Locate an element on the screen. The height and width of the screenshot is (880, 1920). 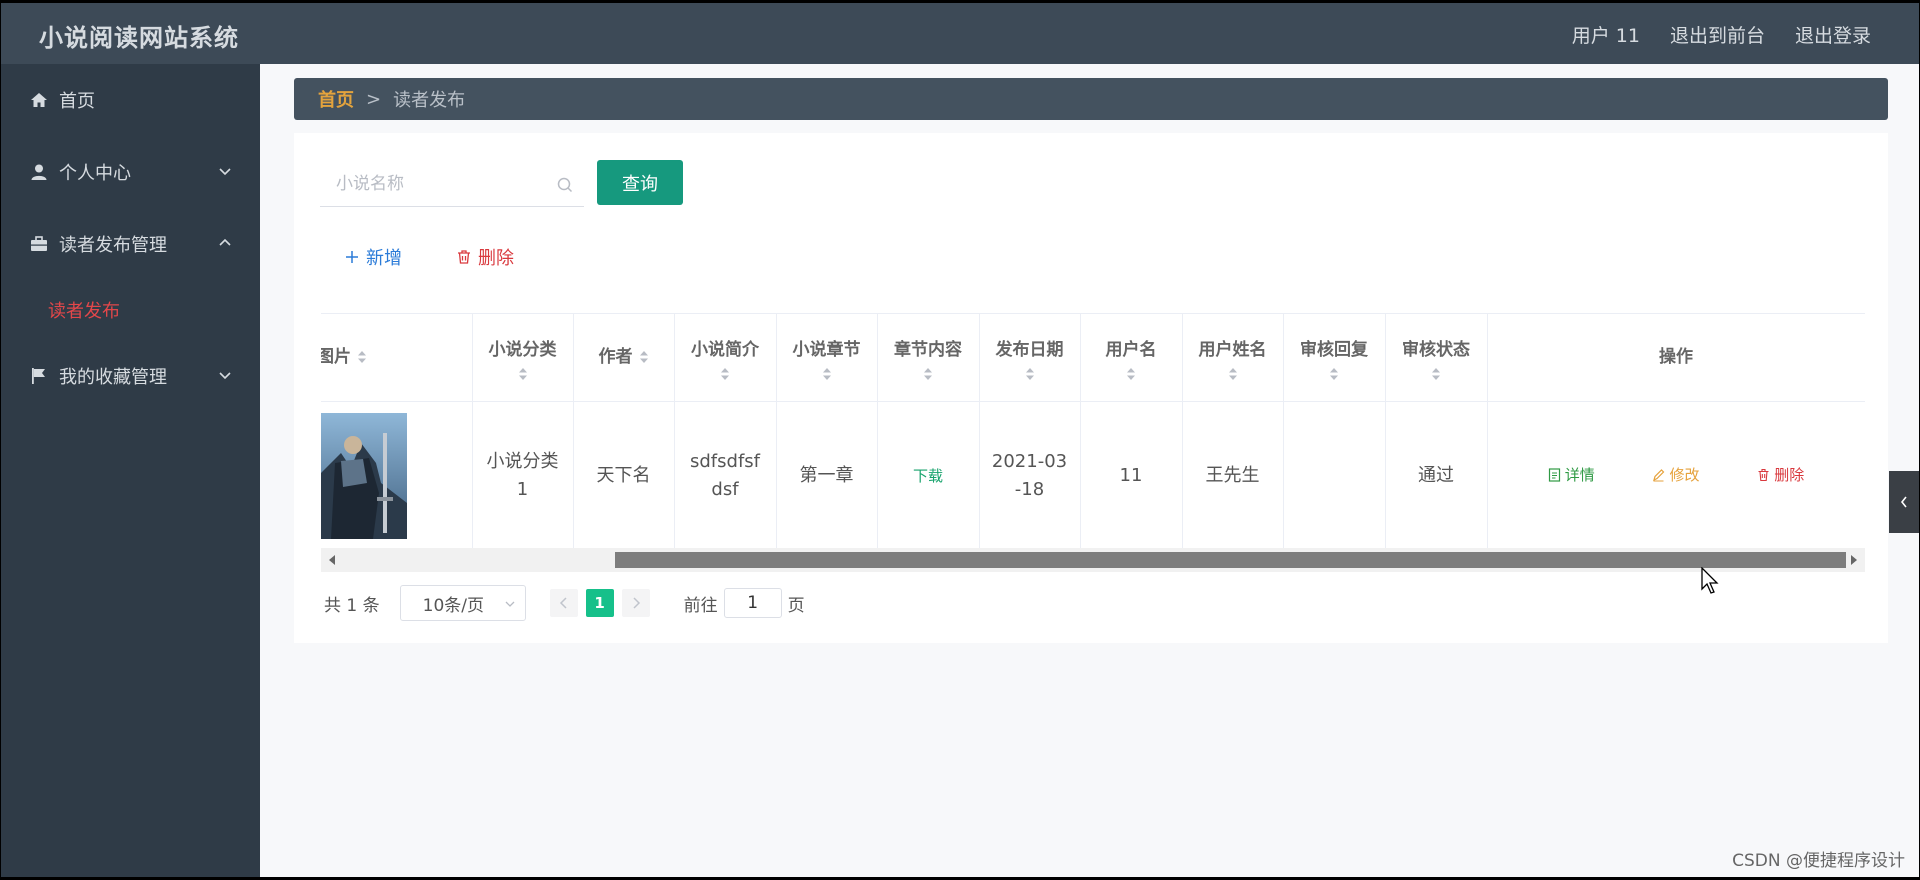
col-header-status: 审核状态 is located at coordinates (1436, 358).